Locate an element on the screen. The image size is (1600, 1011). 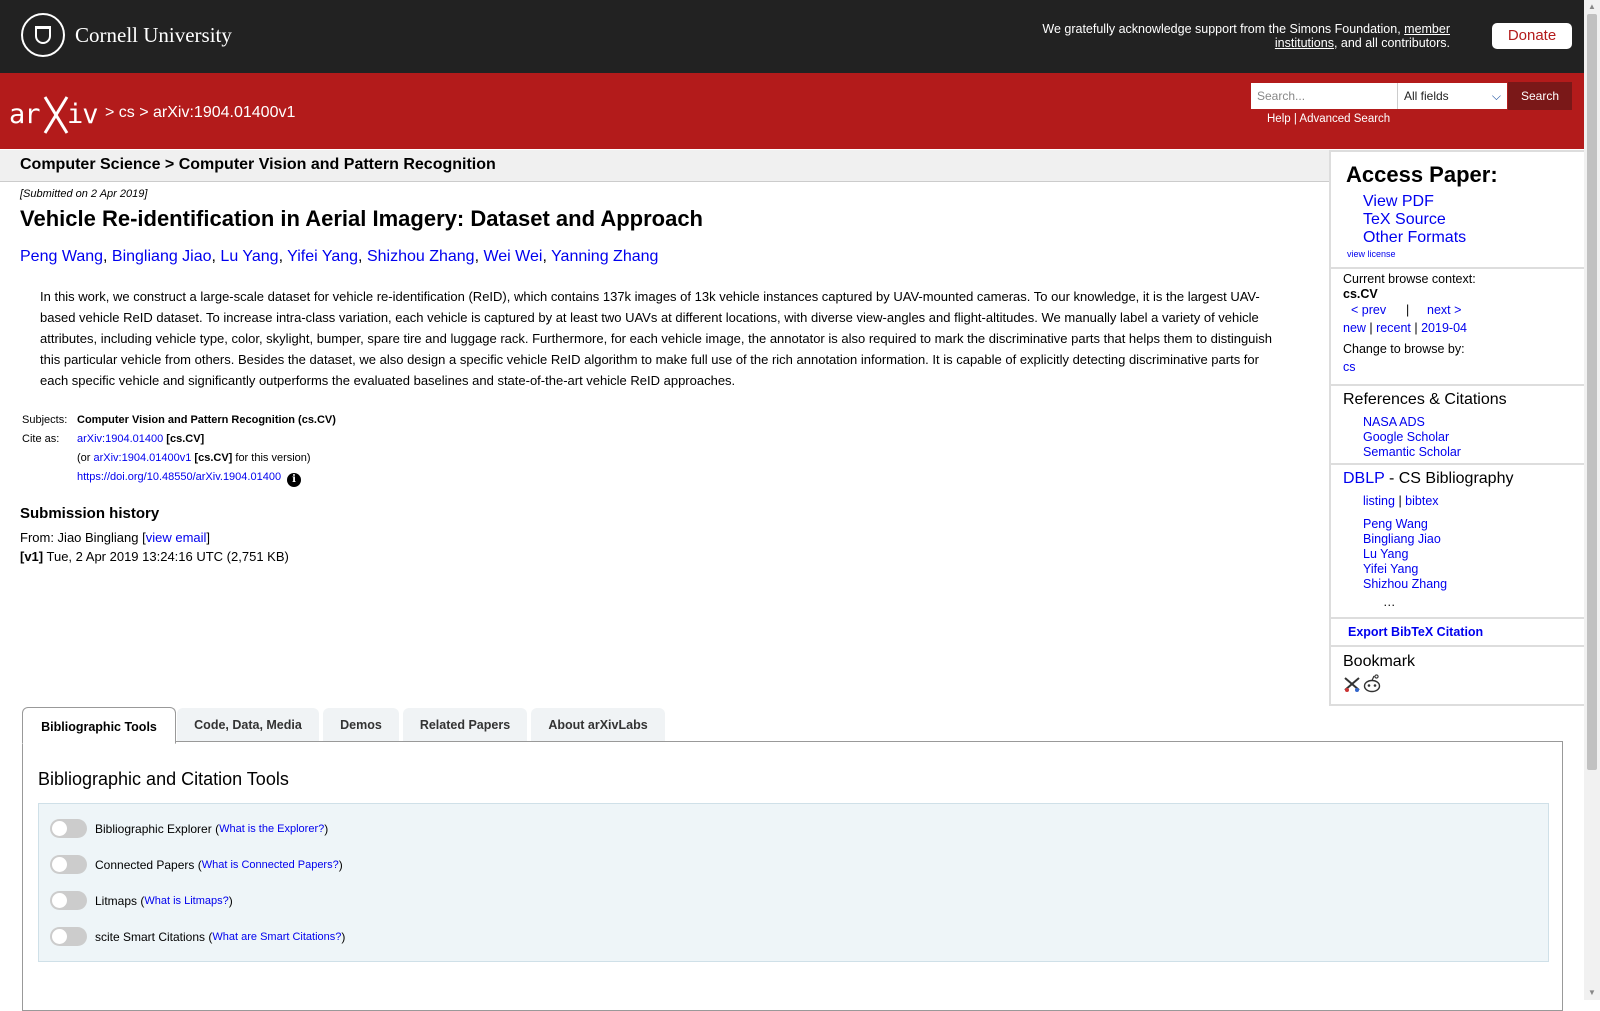
new-link: new is located at coordinates (1354, 328).